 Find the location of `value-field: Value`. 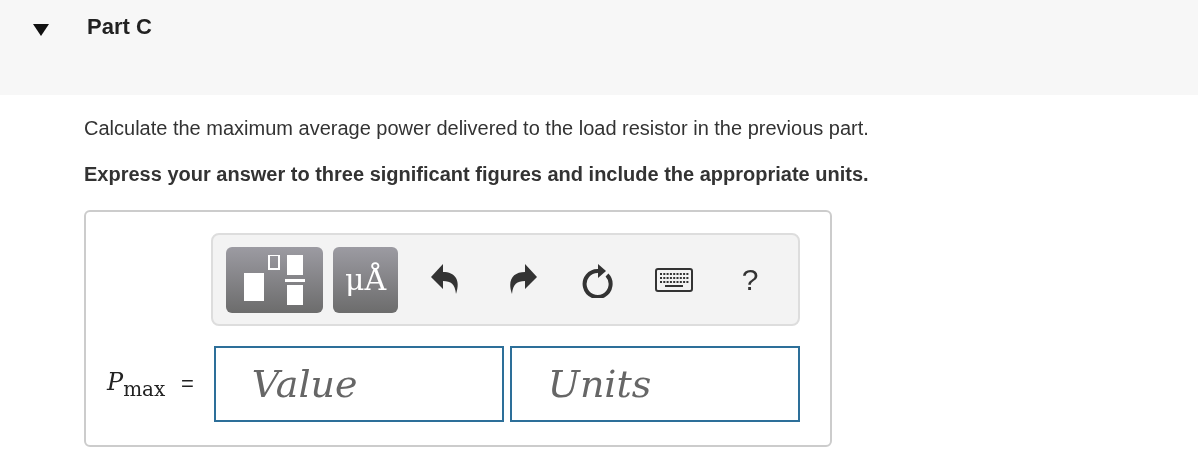

value-field: Value is located at coordinates (358, 384).